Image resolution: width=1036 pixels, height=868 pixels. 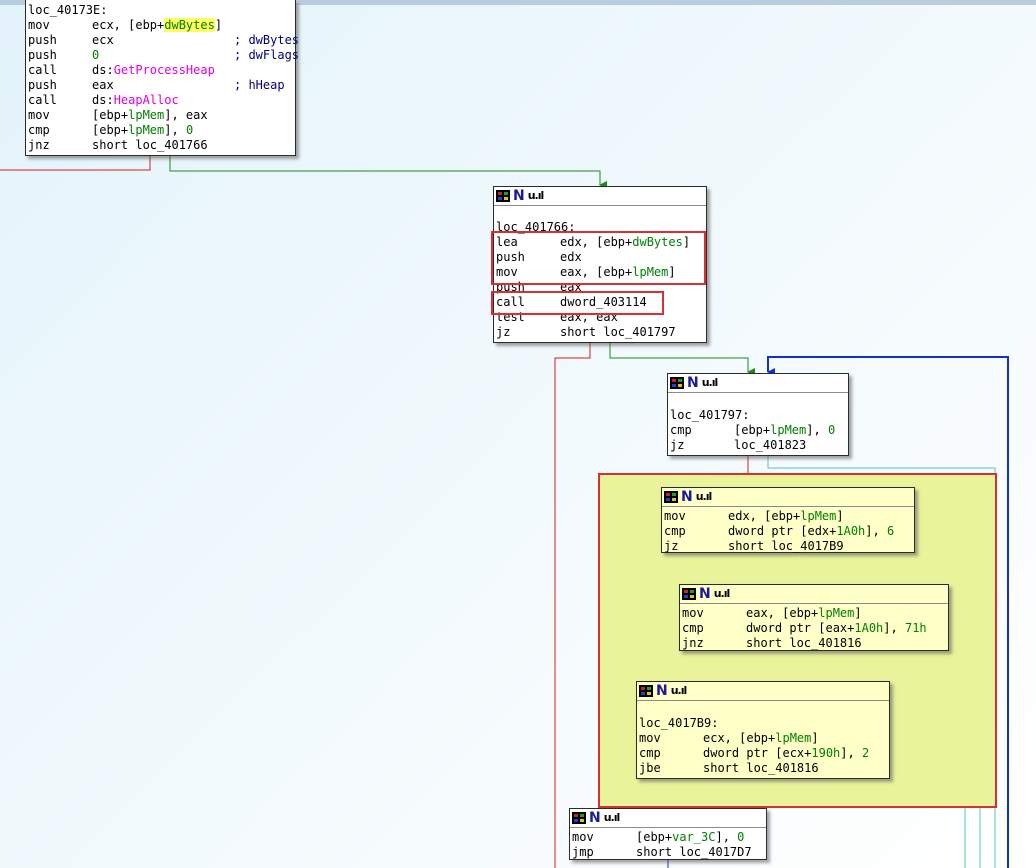 I want to click on operands: short loc_401797, so click(x=618, y=332).